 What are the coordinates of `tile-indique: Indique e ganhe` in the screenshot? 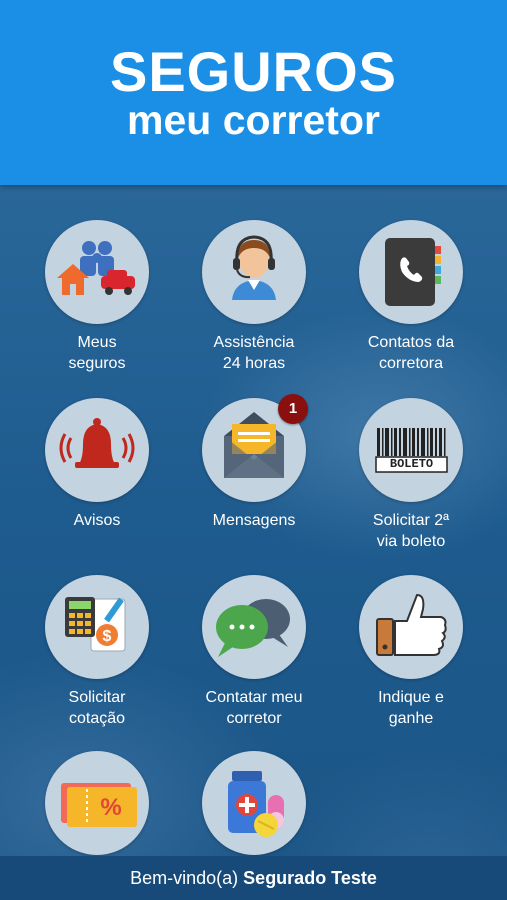 It's located at (411, 652).